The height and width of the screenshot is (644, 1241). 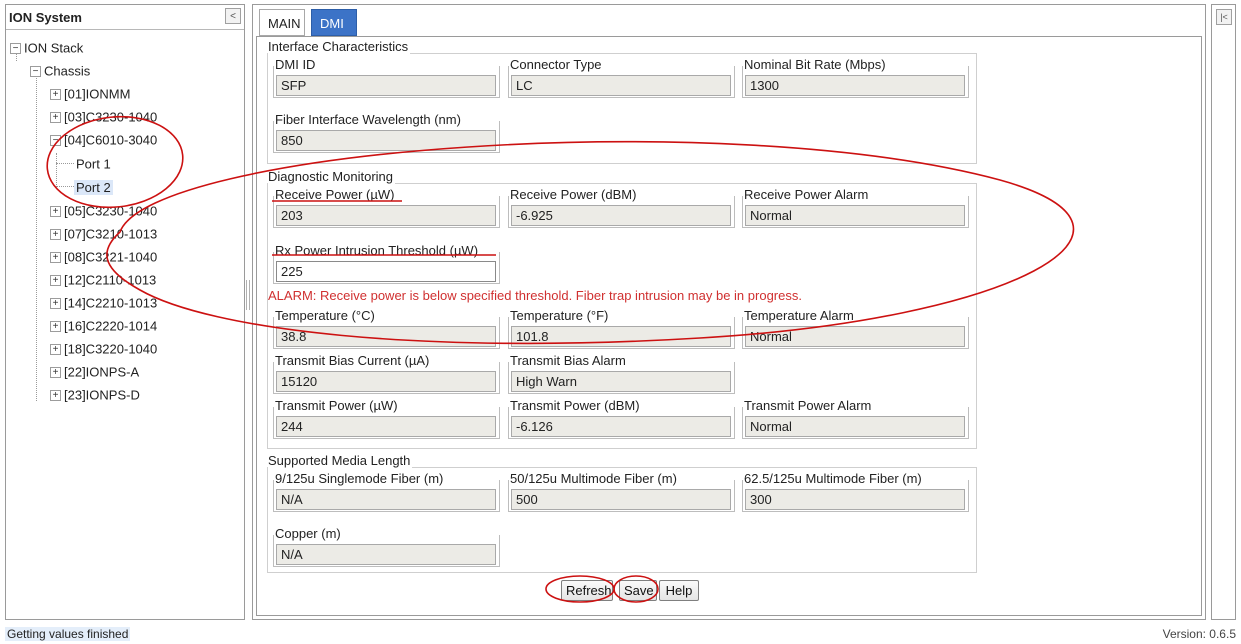 What do you see at coordinates (110, 280) in the screenshot?
I see `tree-node-label: [12]C2110-1013` at bounding box center [110, 280].